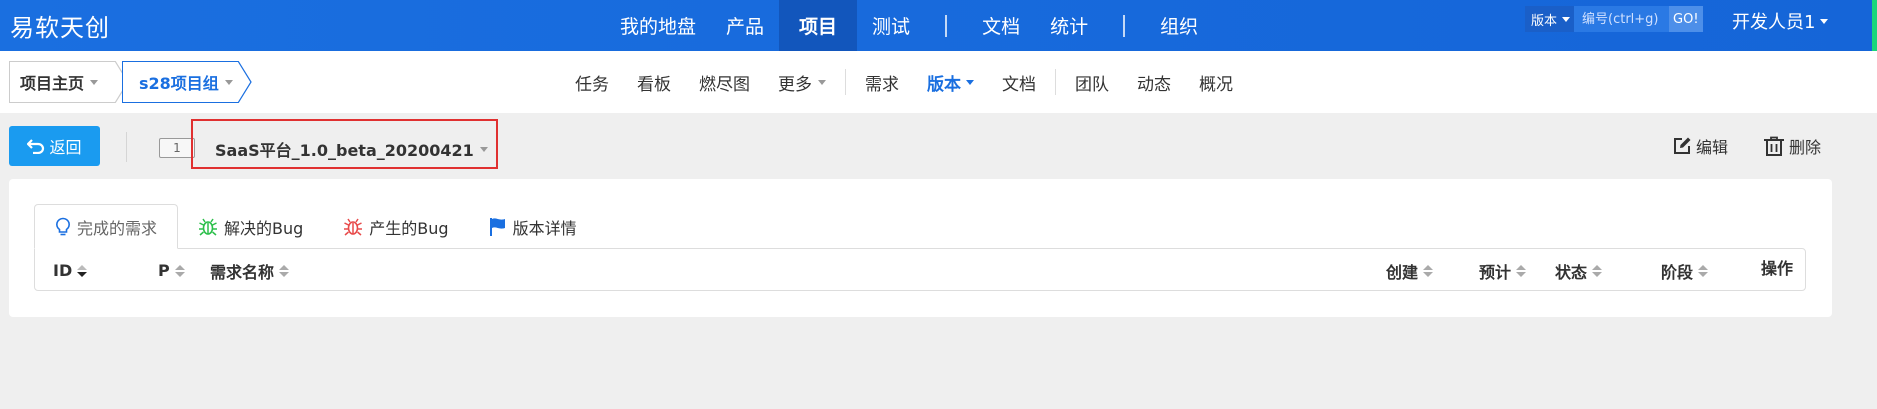  I want to click on subnav-build: 版本, so click(950, 82).